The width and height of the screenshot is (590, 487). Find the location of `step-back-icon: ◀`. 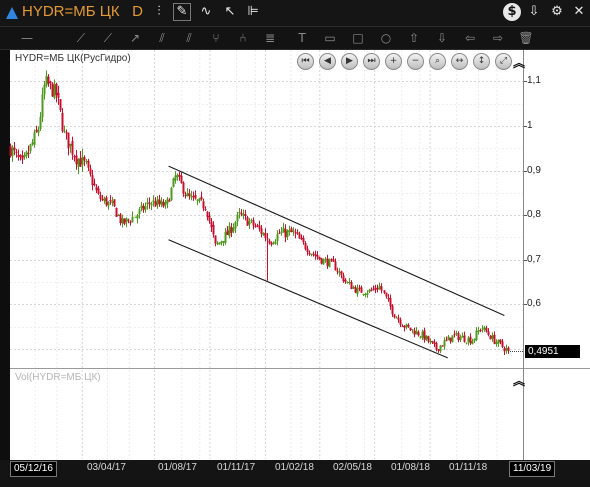

step-back-icon: ◀ is located at coordinates (327, 61).